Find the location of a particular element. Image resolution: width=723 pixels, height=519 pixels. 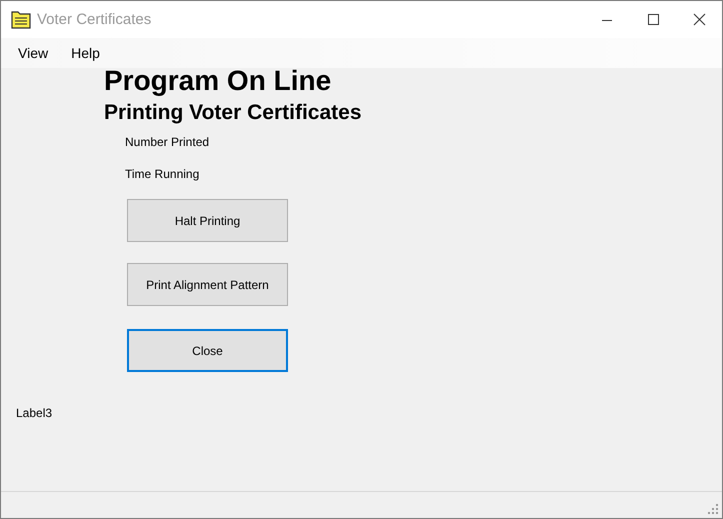

menu-item: View is located at coordinates (33, 53).